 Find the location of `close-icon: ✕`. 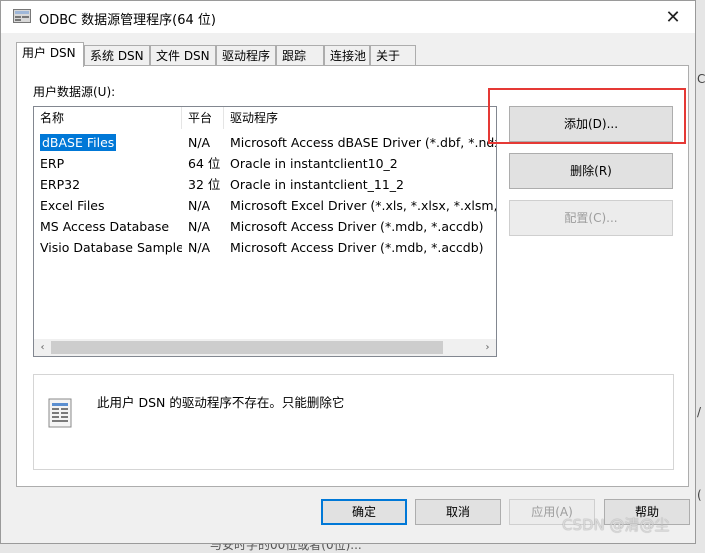

close-icon: ✕ is located at coordinates (673, 17).